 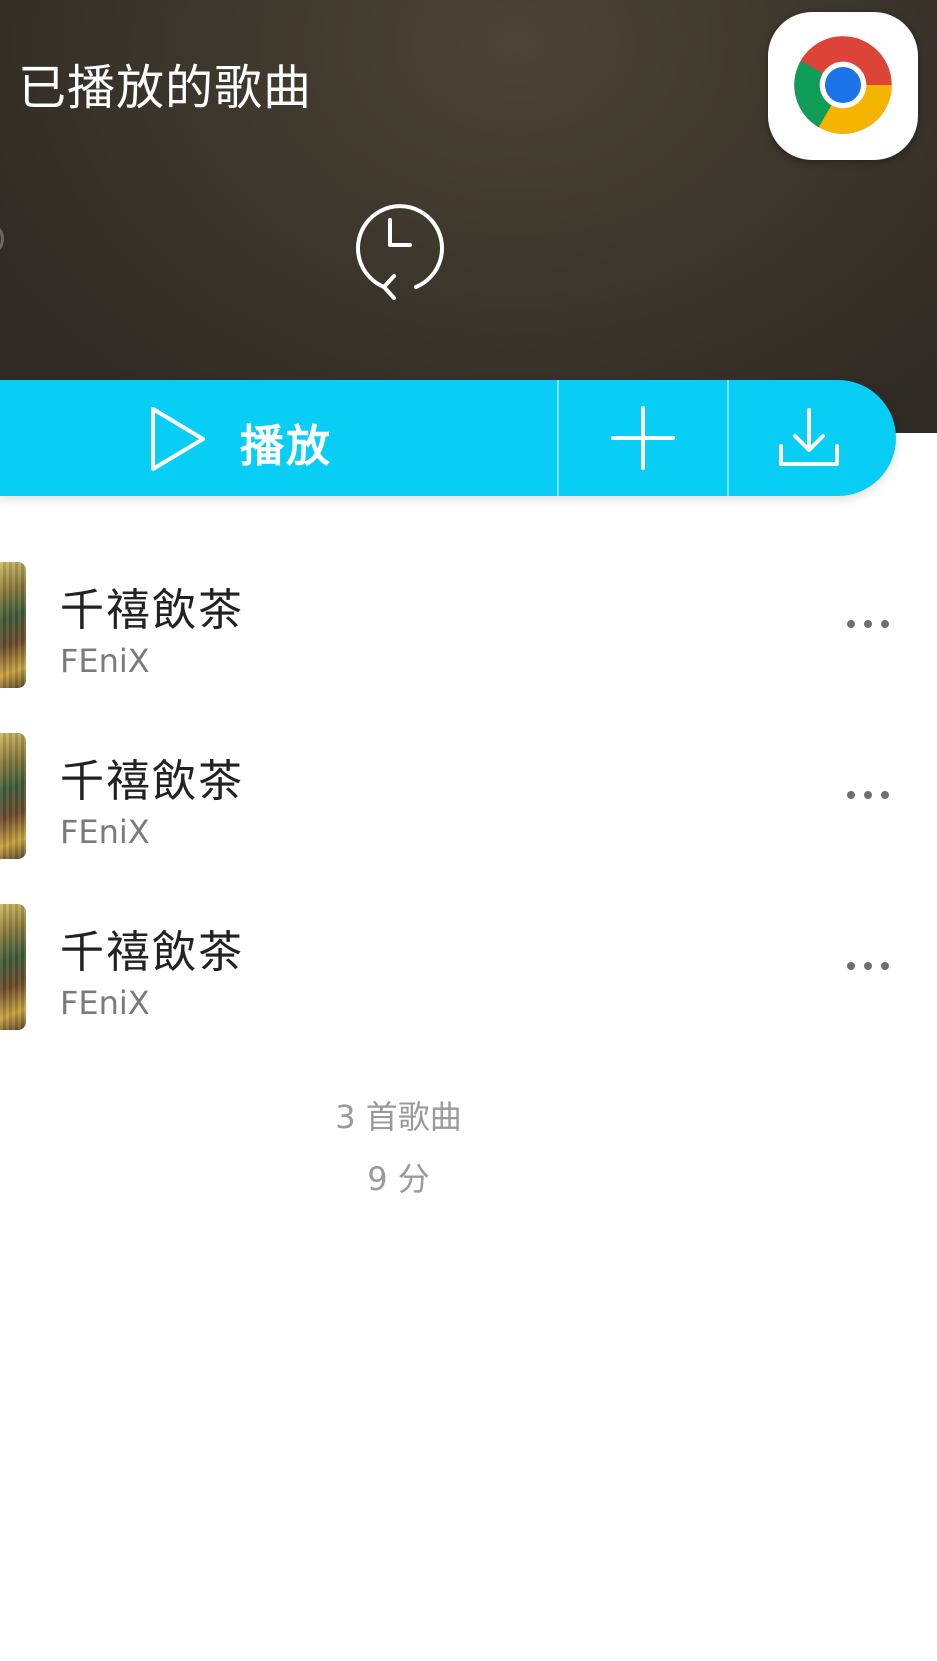 What do you see at coordinates (286, 446) in the screenshot?
I see `play-label: 播放` at bounding box center [286, 446].